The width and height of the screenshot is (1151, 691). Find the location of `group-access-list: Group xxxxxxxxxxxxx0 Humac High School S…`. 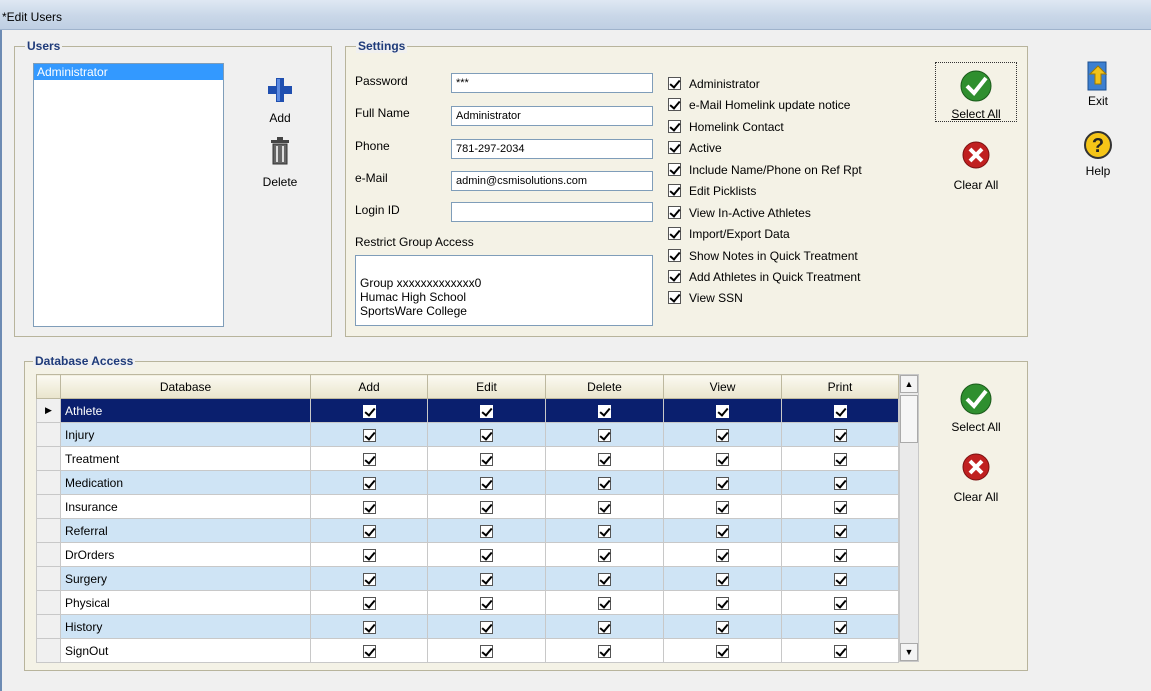

group-access-list: Group xxxxxxxxxxxxx0 Humac High School S… is located at coordinates (504, 290).